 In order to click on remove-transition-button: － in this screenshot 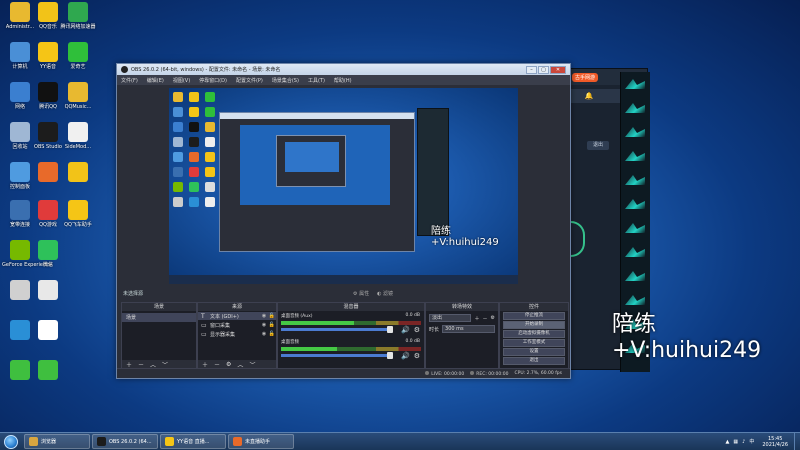, I will do `click(485, 318)`.